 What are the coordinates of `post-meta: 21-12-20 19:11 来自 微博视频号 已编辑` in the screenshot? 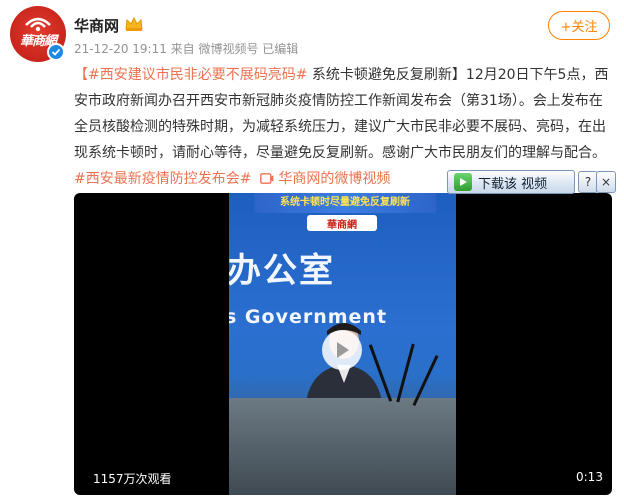 It's located at (186, 49).